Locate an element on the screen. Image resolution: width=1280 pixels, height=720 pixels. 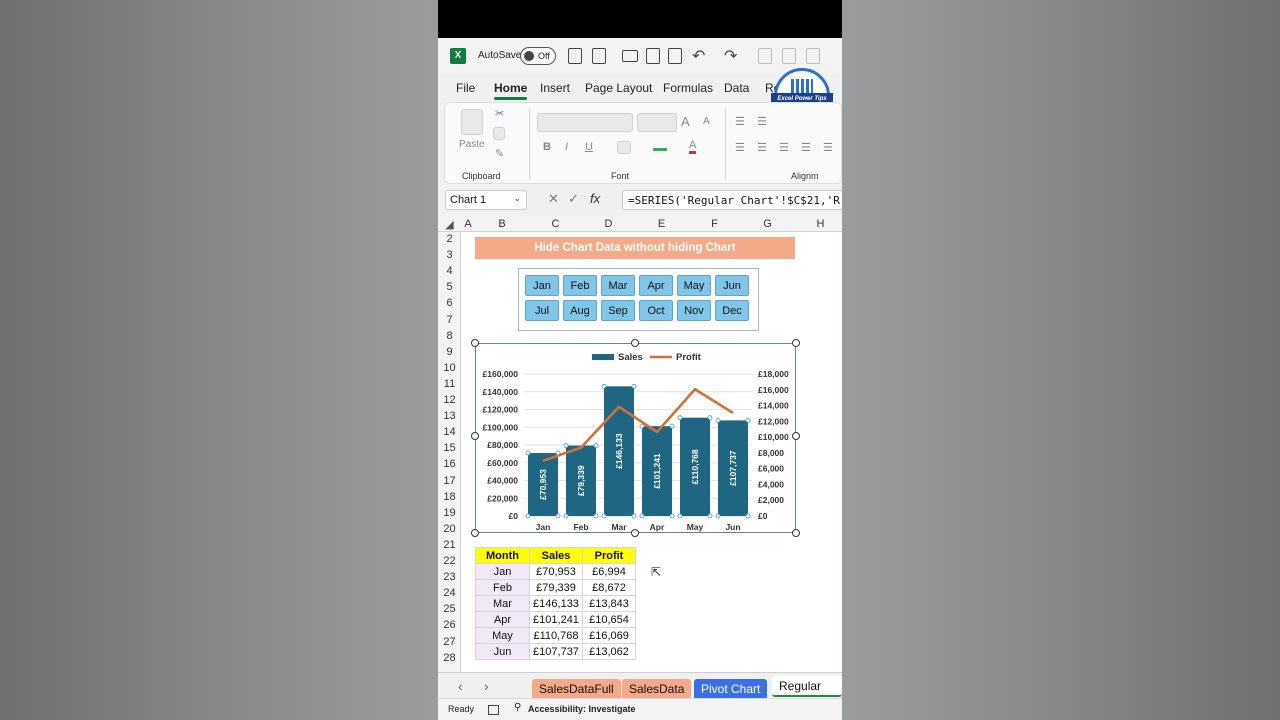
new-file-icon is located at coordinates (575, 56).